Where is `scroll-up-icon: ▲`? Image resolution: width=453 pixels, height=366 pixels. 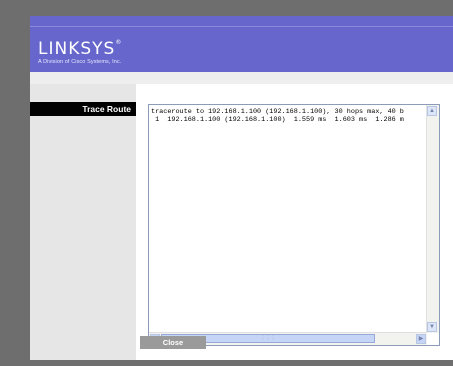 scroll-up-icon: ▲ is located at coordinates (432, 111).